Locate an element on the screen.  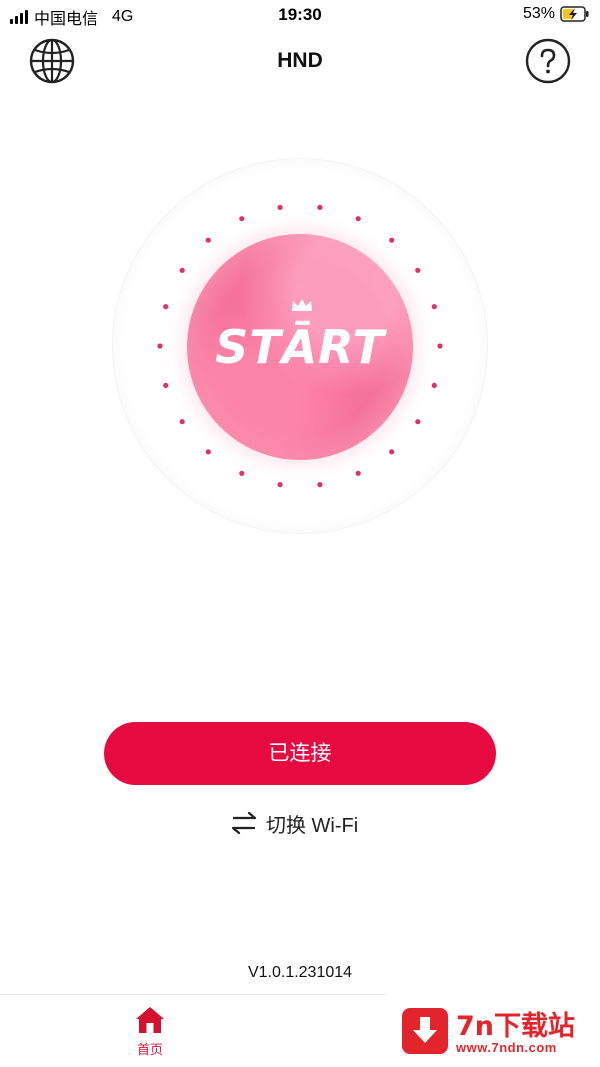
start-label: STĀRT is located at coordinates (300, 347).